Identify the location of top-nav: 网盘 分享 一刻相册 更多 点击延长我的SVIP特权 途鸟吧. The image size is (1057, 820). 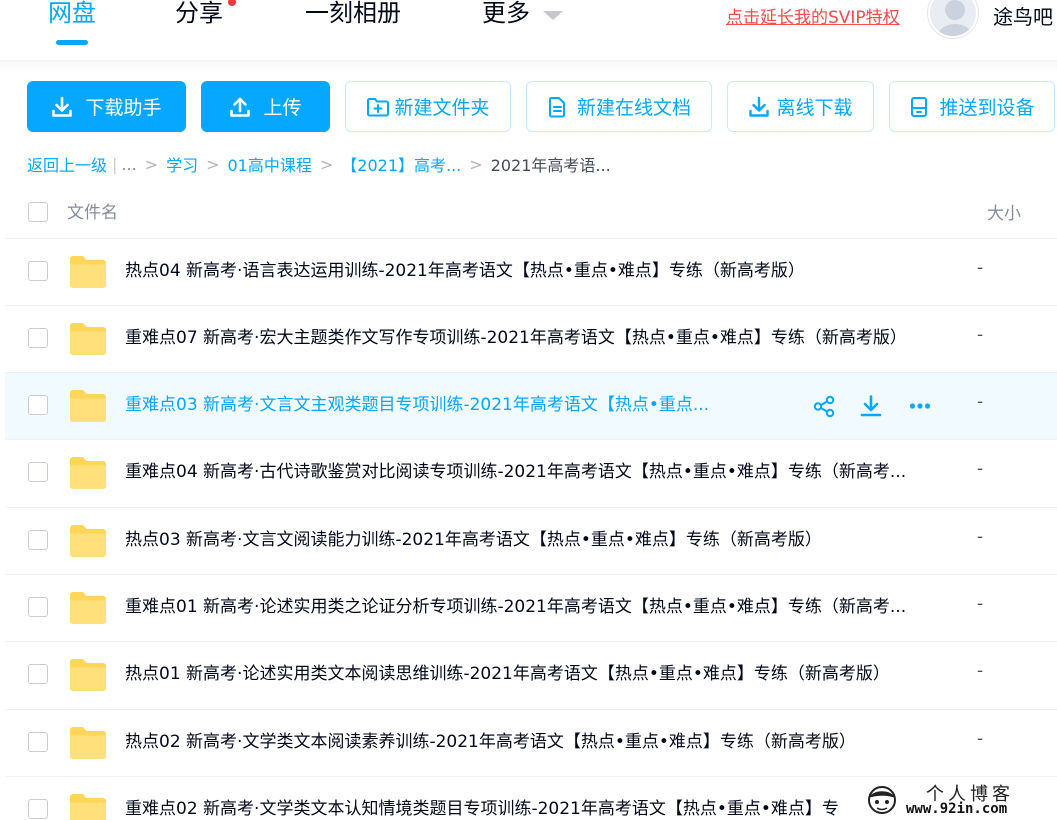
(528, 30).